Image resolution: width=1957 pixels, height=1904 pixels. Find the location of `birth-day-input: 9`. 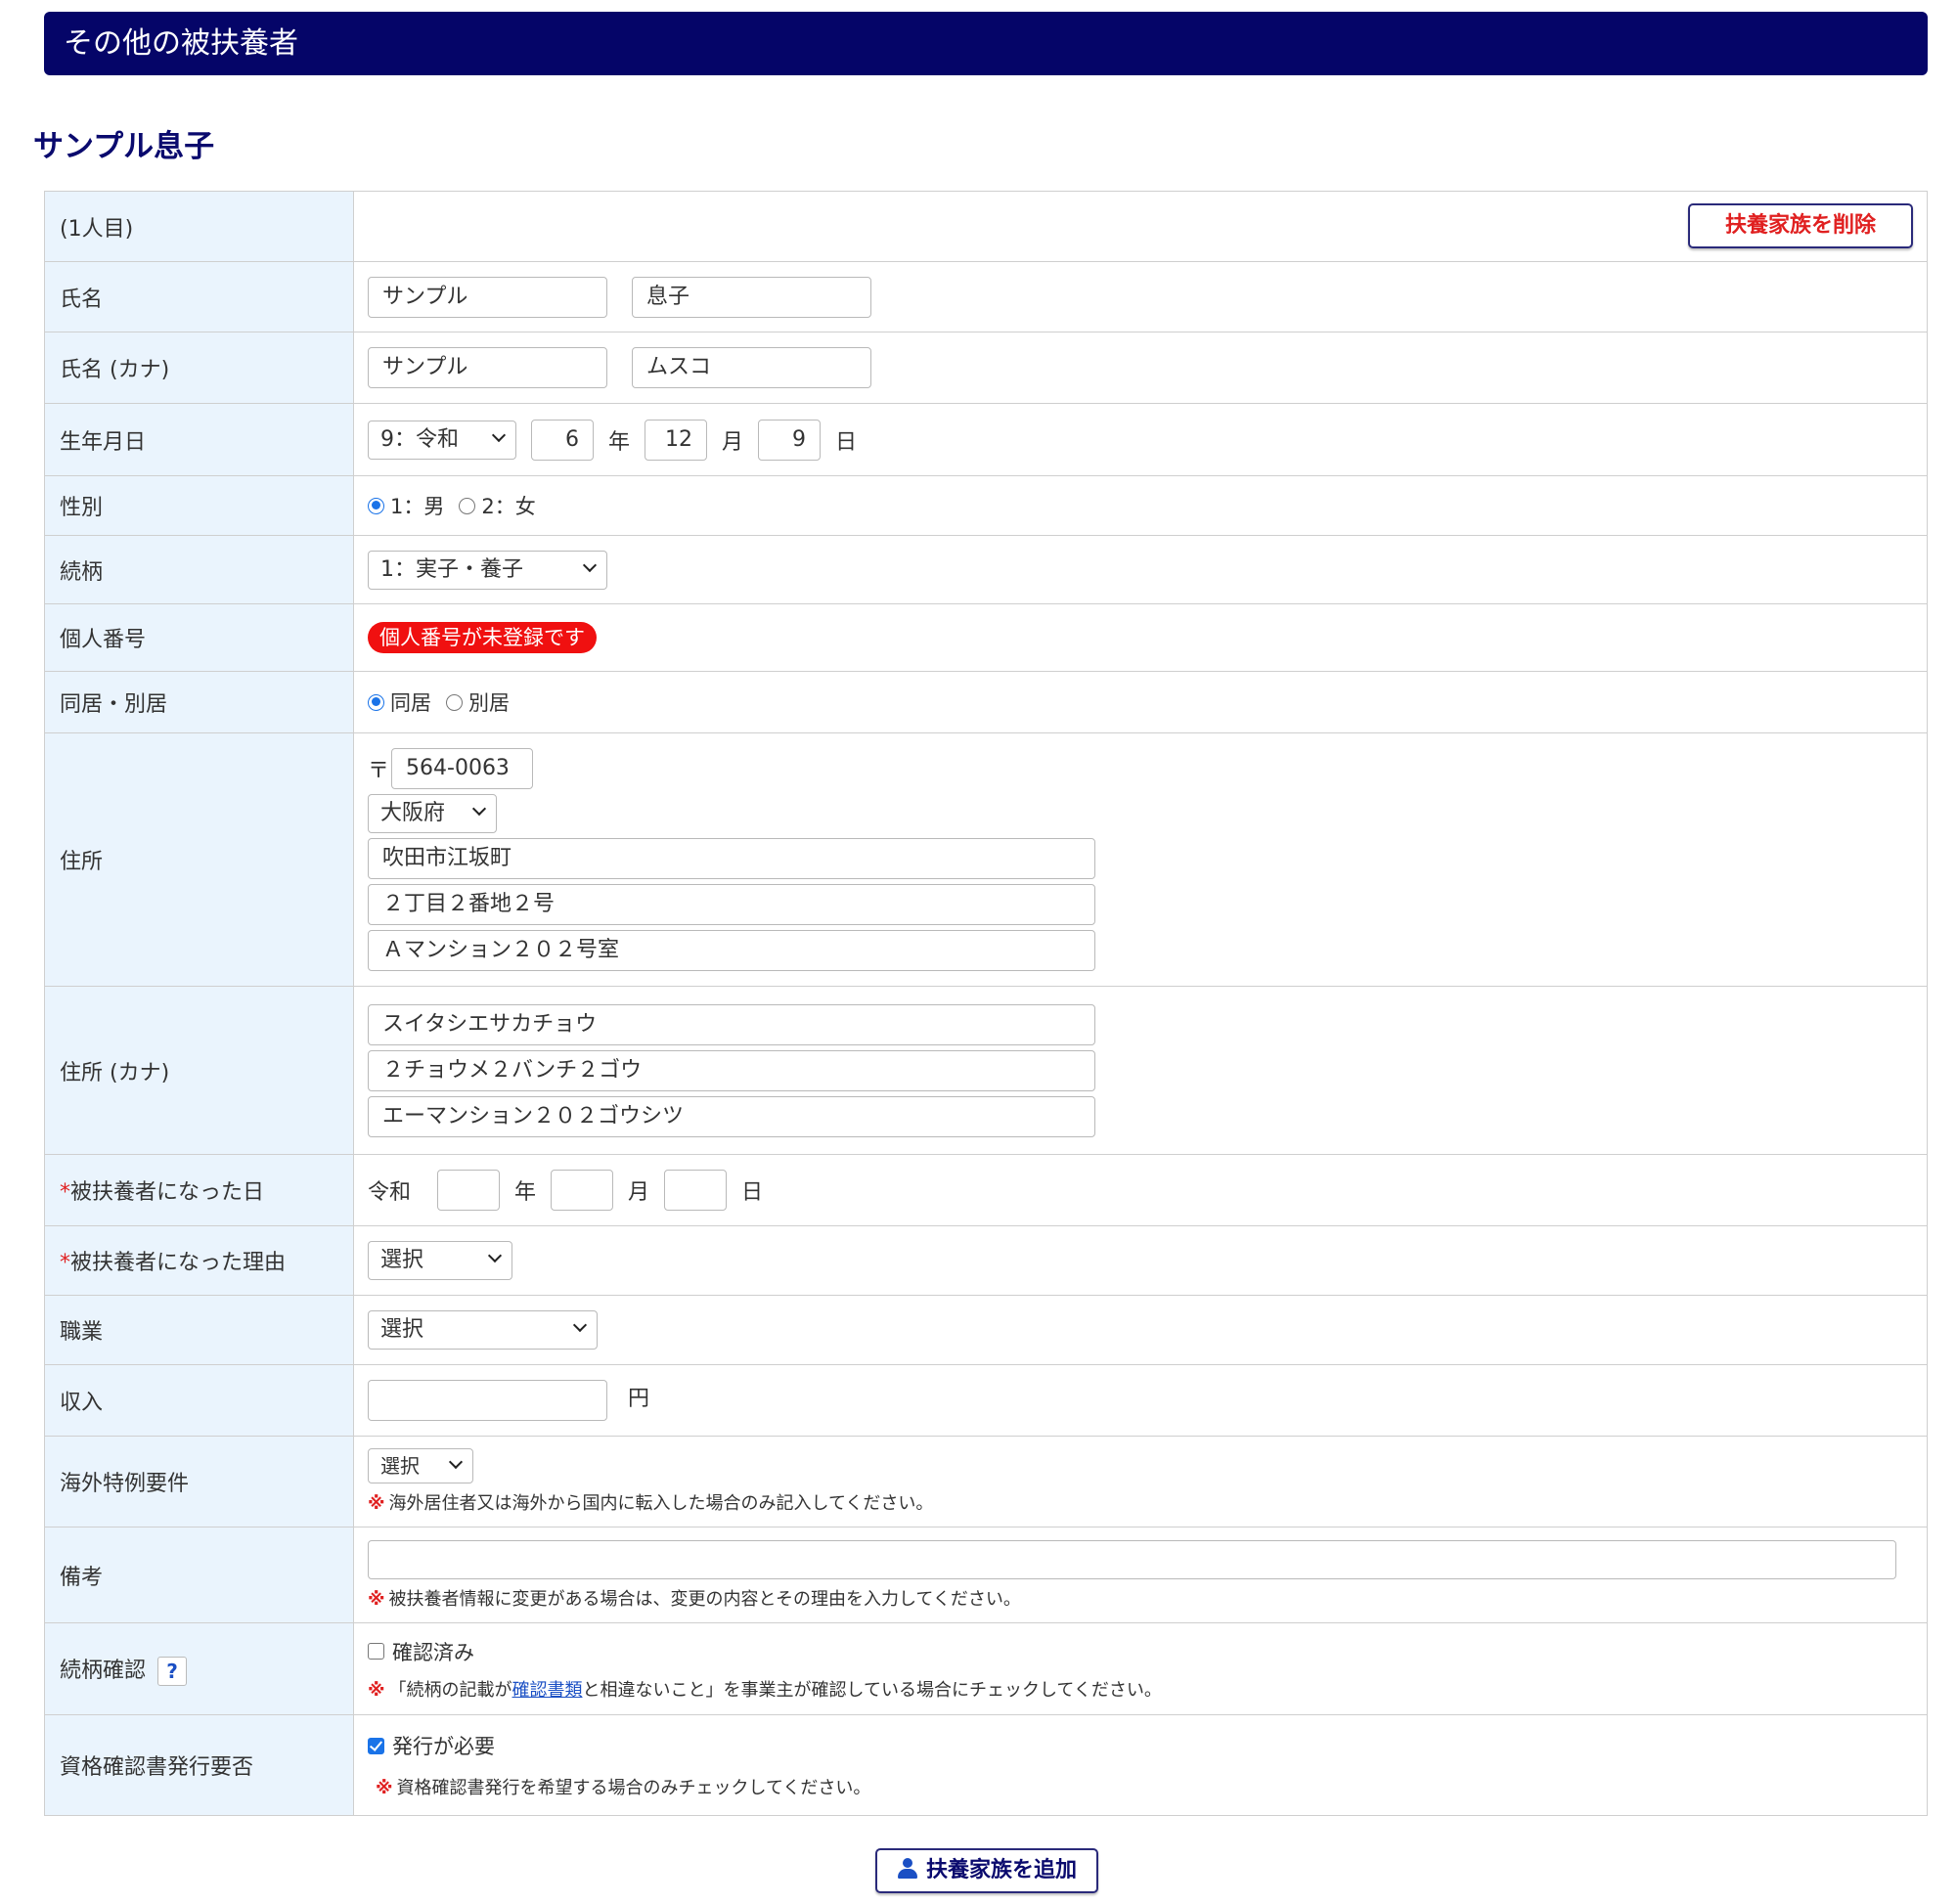

birth-day-input: 9 is located at coordinates (790, 440).